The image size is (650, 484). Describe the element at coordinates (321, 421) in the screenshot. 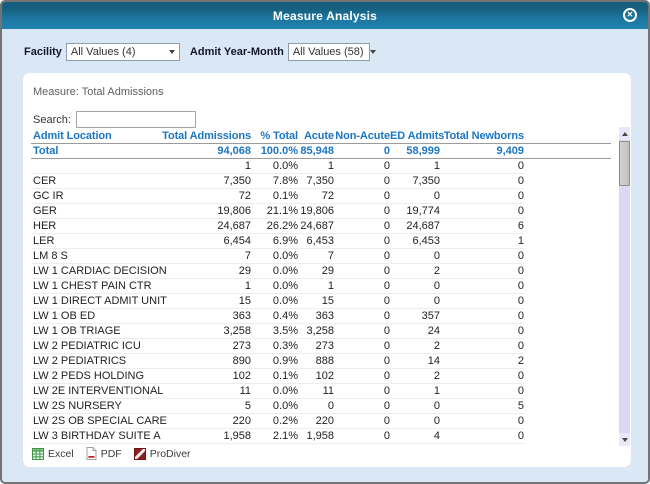

I see `table-row: LW 2S OB SPECIAL CARE 220 0.2% 220 0 0 0` at that location.